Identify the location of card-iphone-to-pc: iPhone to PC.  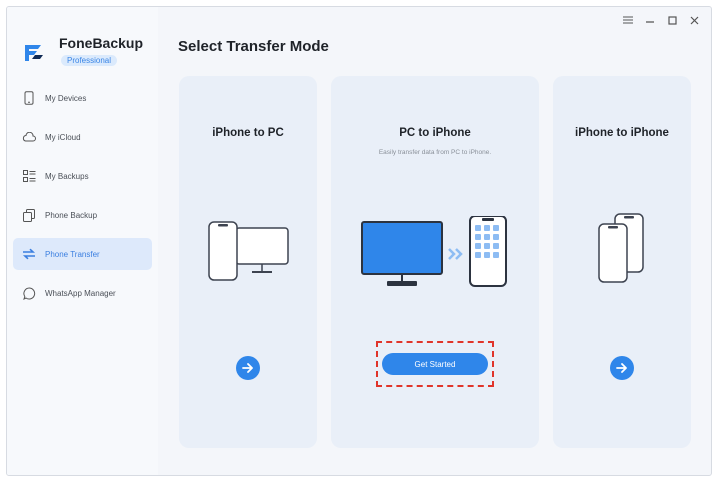
(248, 262).